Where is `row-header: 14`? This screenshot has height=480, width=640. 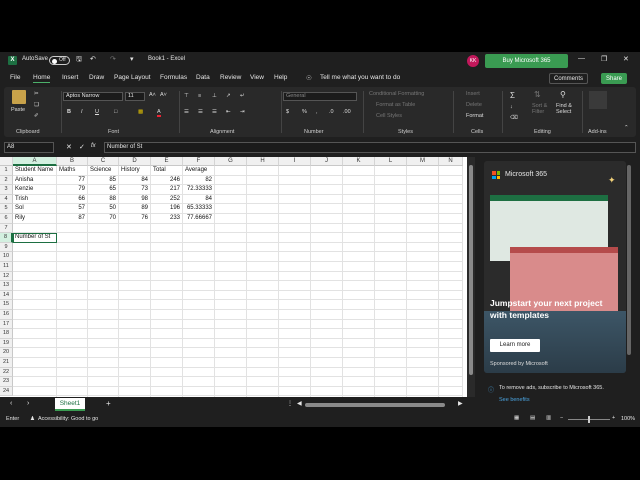
row-header: 14 is located at coordinates (6, 295).